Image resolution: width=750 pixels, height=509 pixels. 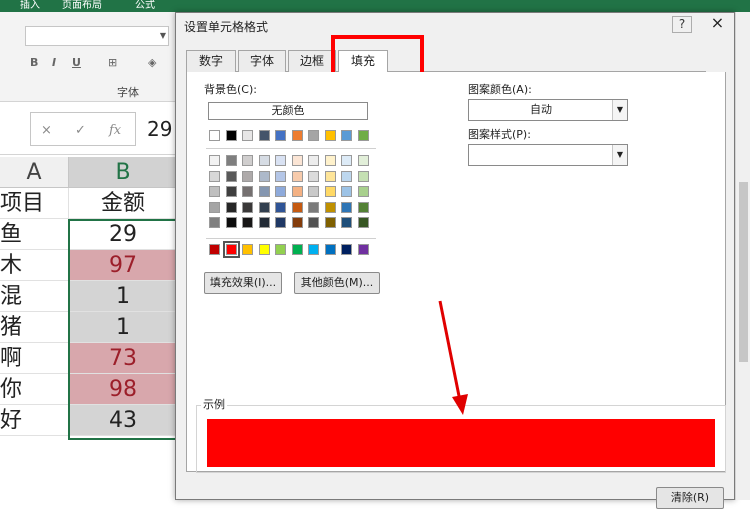 What do you see at coordinates (122, 265) in the screenshot?
I see `cell-b: 97` at bounding box center [122, 265].